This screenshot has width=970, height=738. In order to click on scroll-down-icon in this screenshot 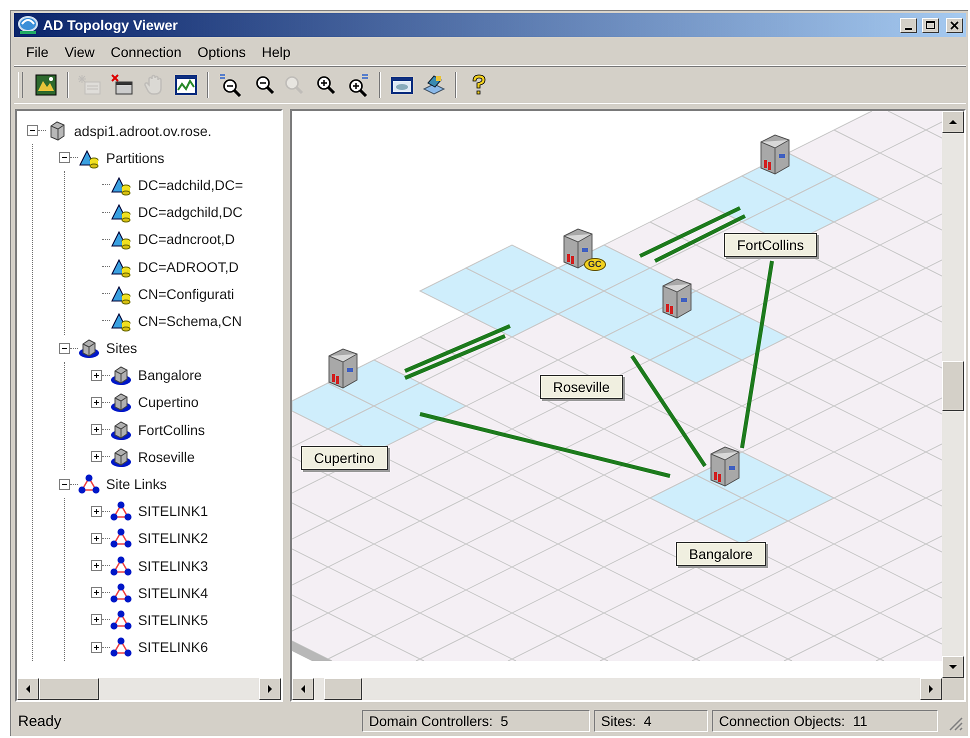, I will do `click(953, 667)`.